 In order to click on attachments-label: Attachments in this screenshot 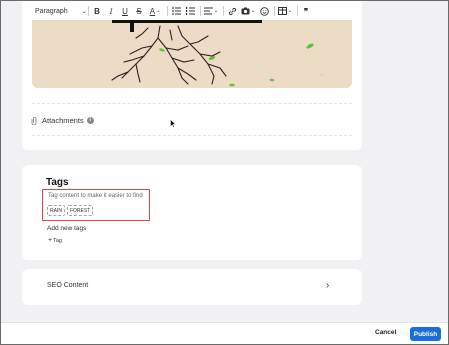, I will do `click(63, 120)`.